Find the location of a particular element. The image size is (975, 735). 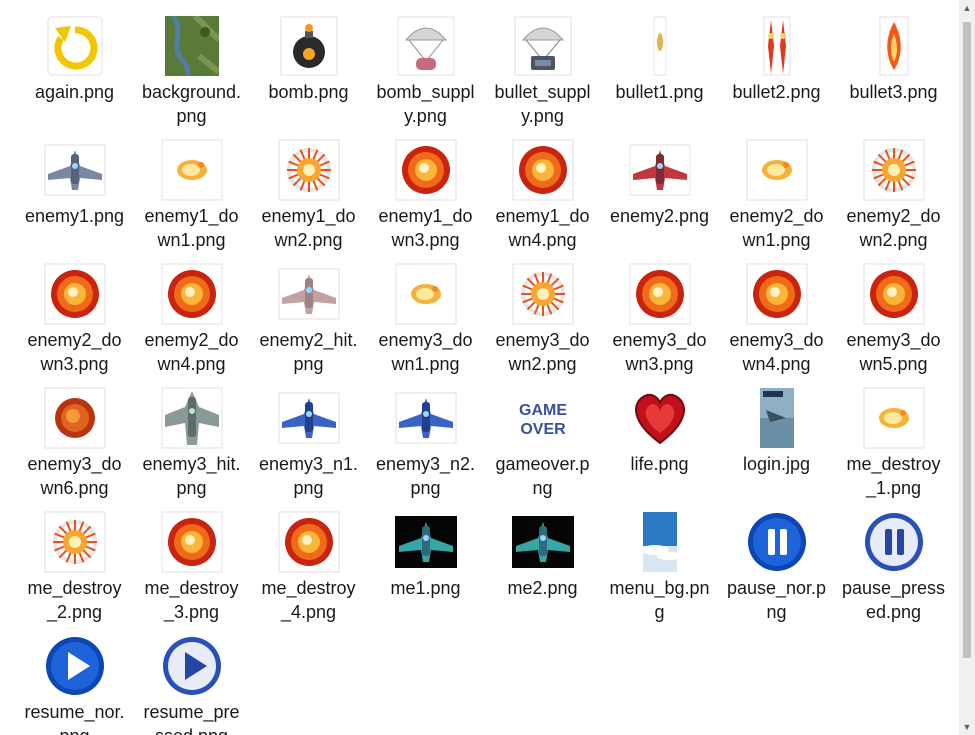

file-item: enemy3_down1.png is located at coordinates (425, 318).